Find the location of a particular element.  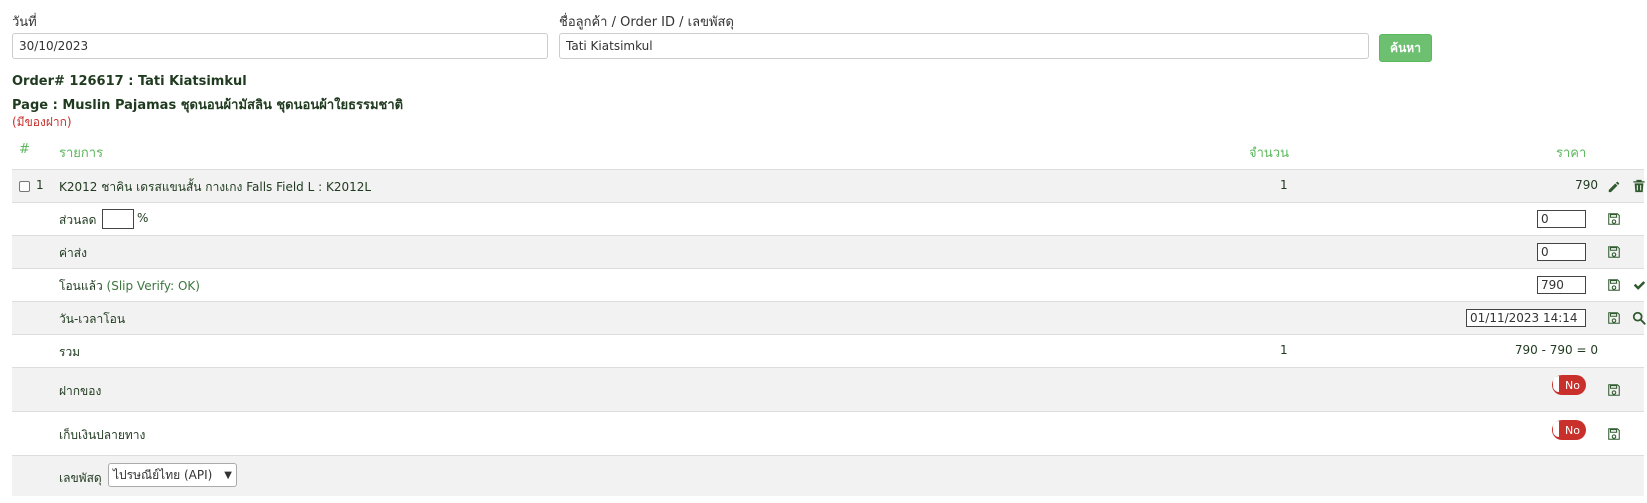

item-index: 1 is located at coordinates (40, 185).